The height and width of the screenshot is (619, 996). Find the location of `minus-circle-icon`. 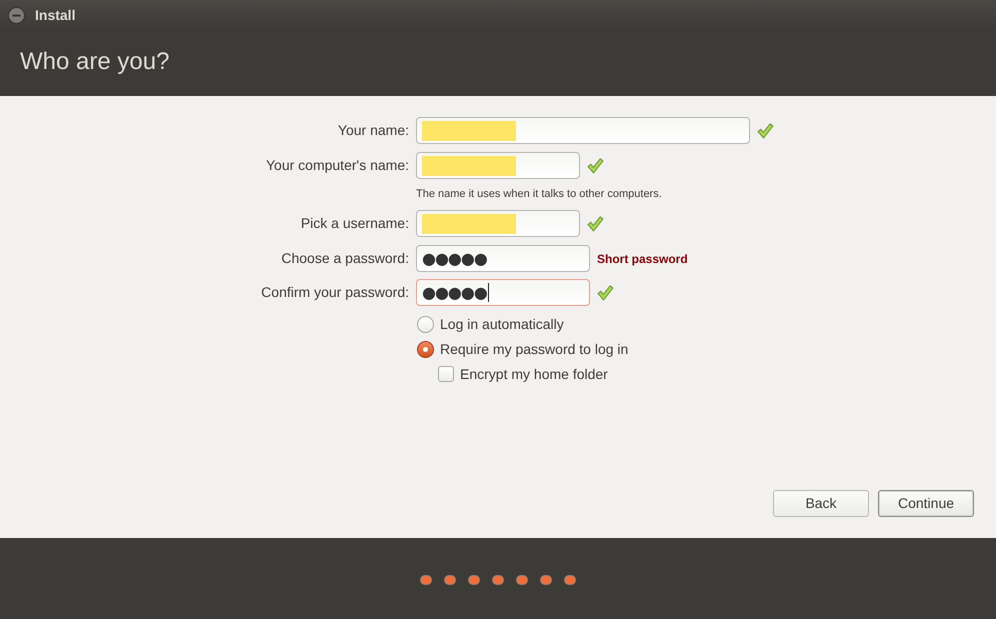

minus-circle-icon is located at coordinates (16, 15).